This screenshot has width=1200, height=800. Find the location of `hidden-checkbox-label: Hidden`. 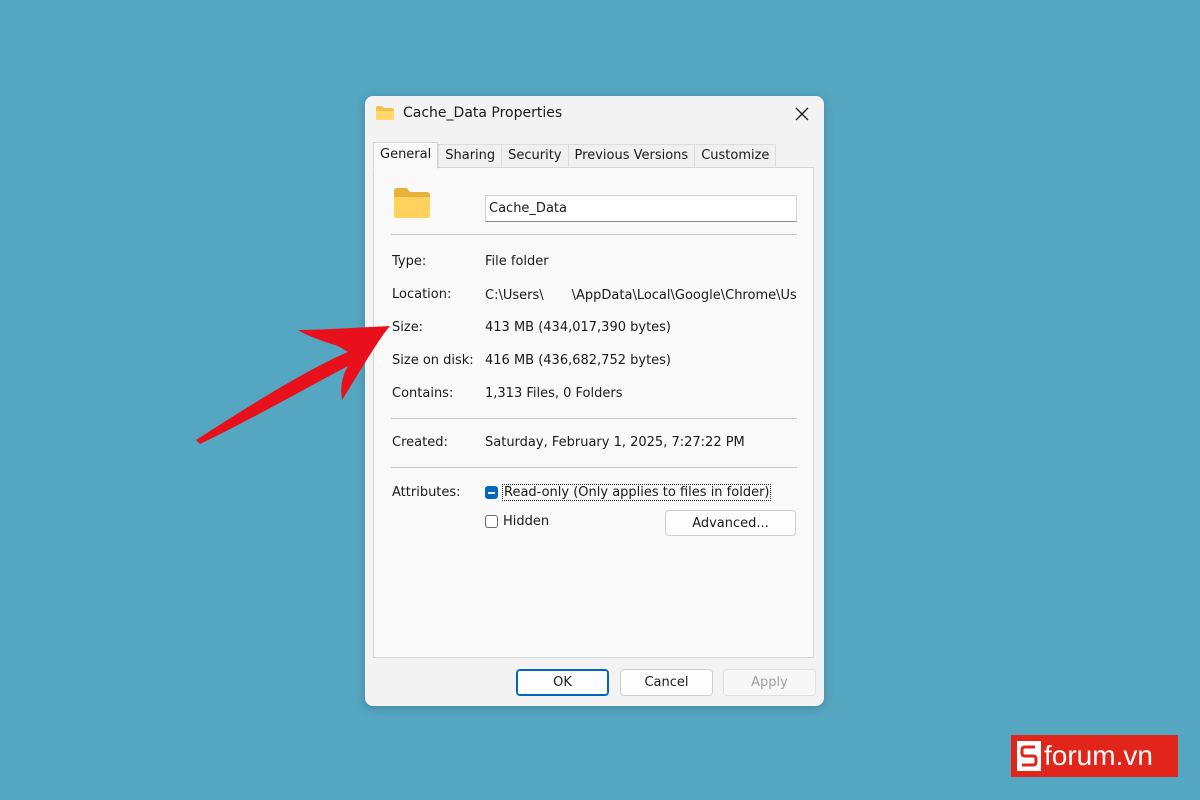

hidden-checkbox-label: Hidden is located at coordinates (526, 521).